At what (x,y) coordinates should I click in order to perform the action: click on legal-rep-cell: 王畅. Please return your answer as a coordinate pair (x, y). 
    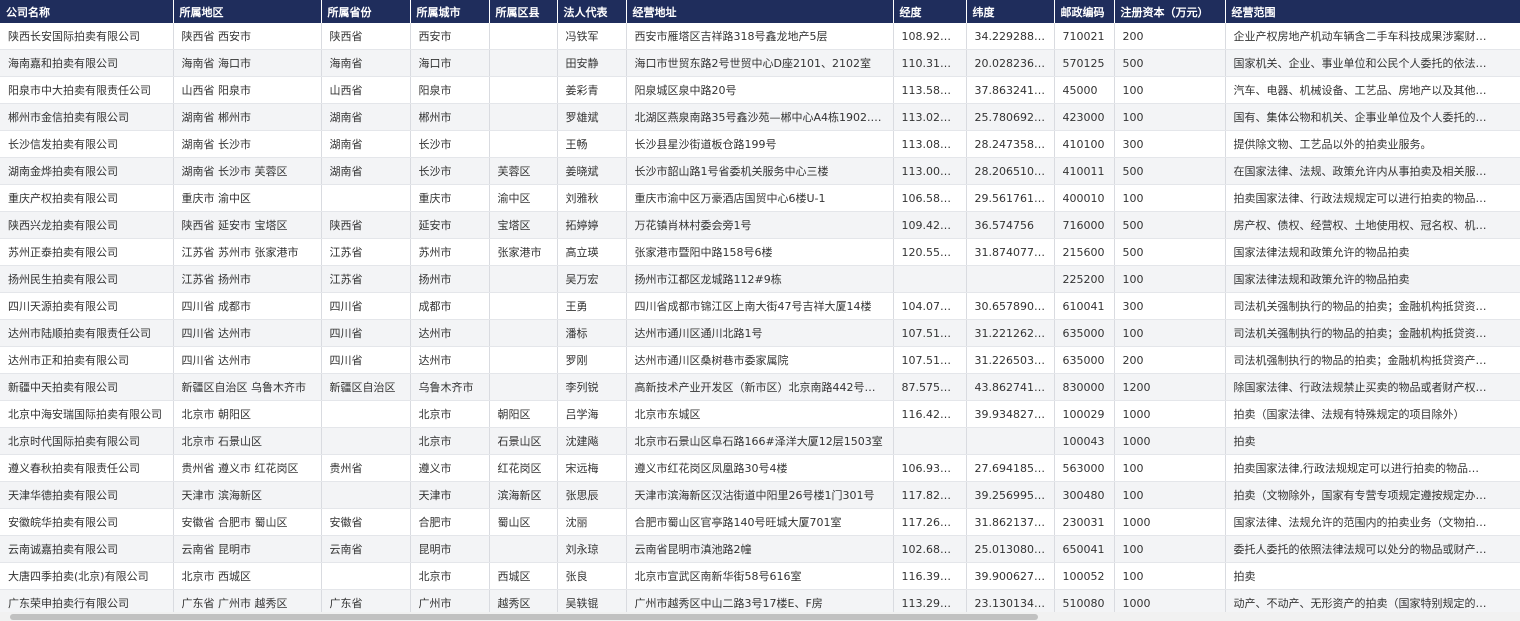
    Looking at the image, I should click on (592, 144).